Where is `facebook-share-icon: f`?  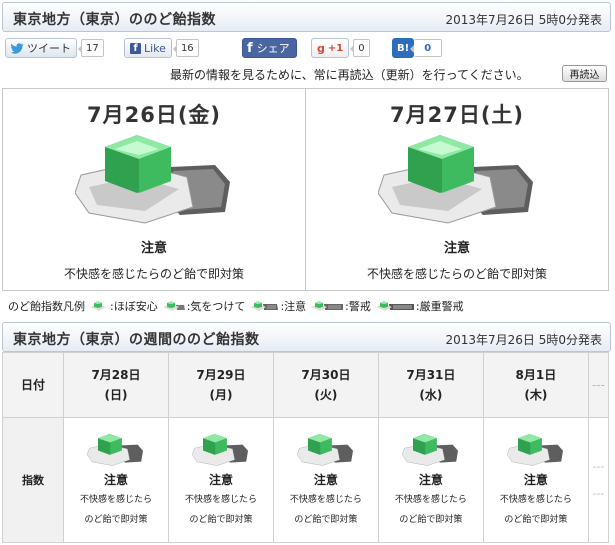 facebook-share-icon: f is located at coordinates (250, 48).